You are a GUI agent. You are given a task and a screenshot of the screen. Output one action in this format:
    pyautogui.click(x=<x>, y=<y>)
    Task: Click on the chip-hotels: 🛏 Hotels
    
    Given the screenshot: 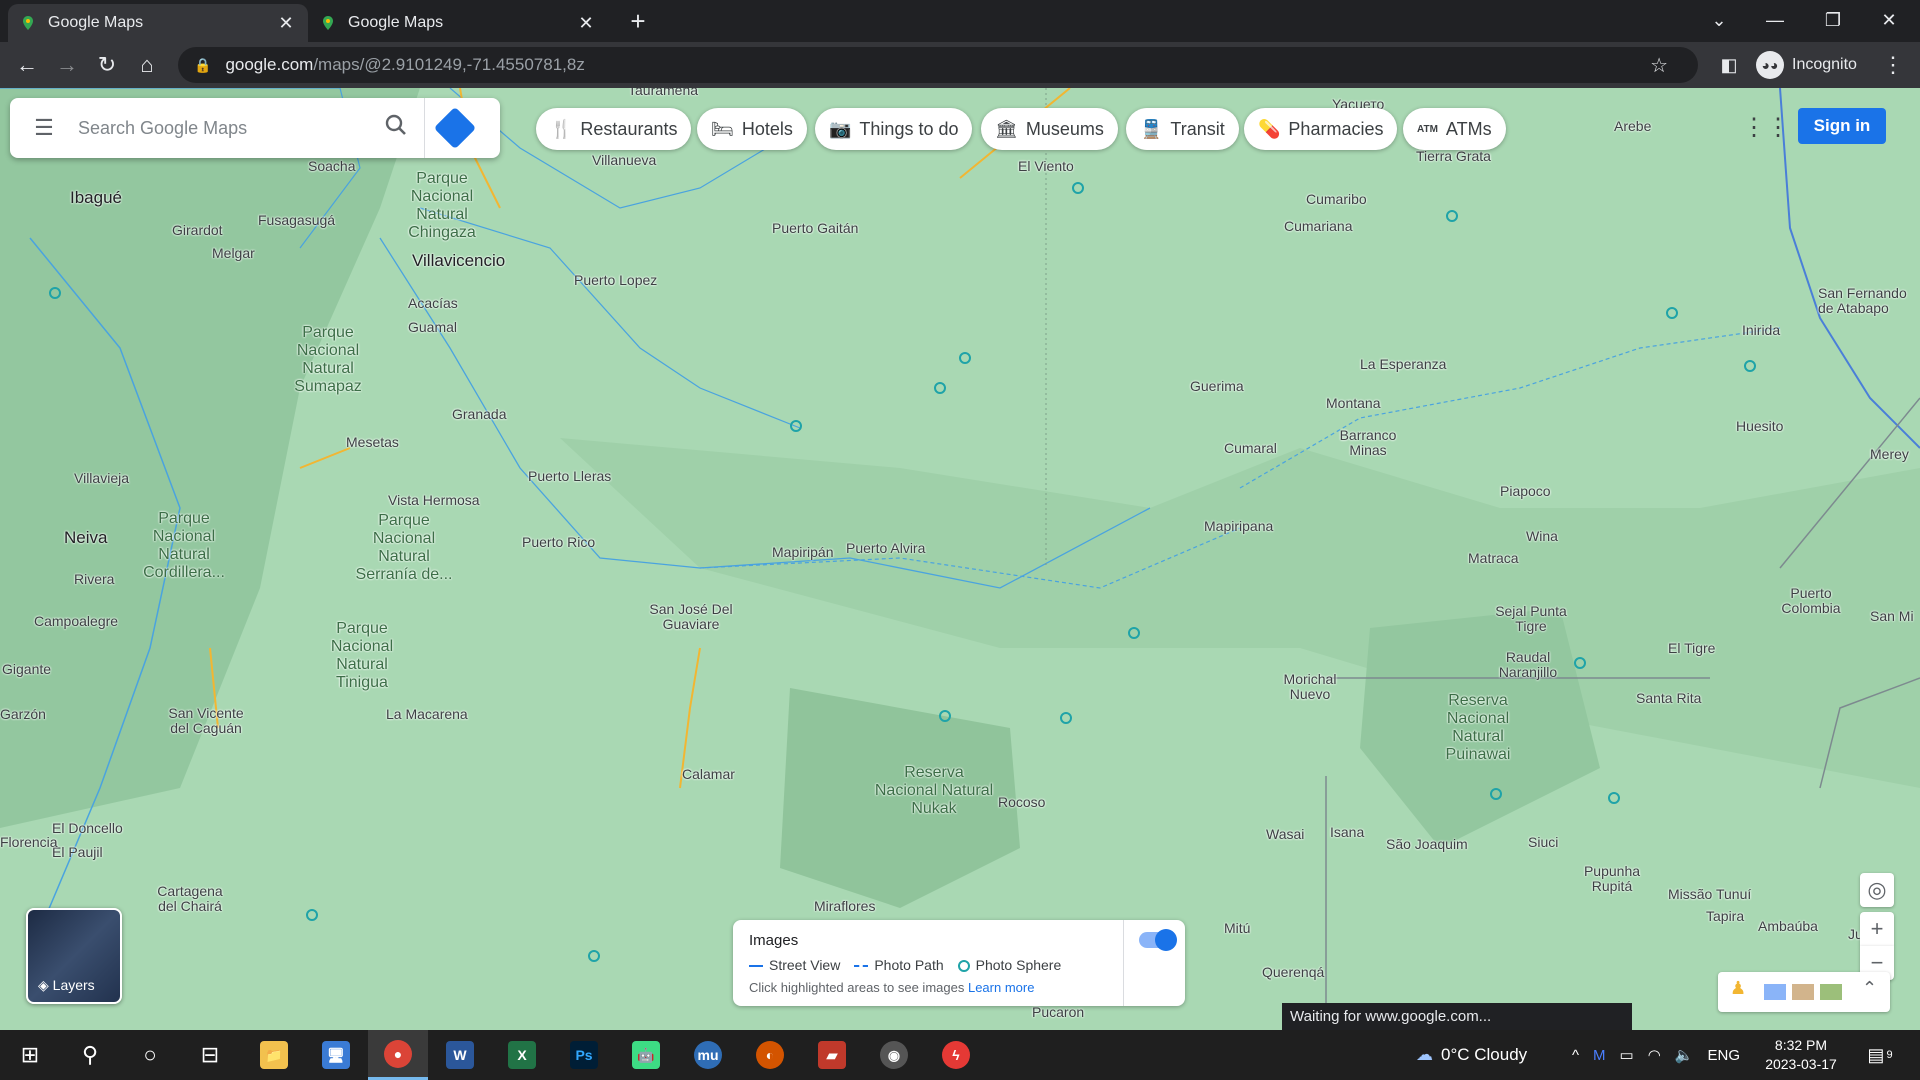 What is the action you would take?
    pyautogui.click(x=752, y=129)
    